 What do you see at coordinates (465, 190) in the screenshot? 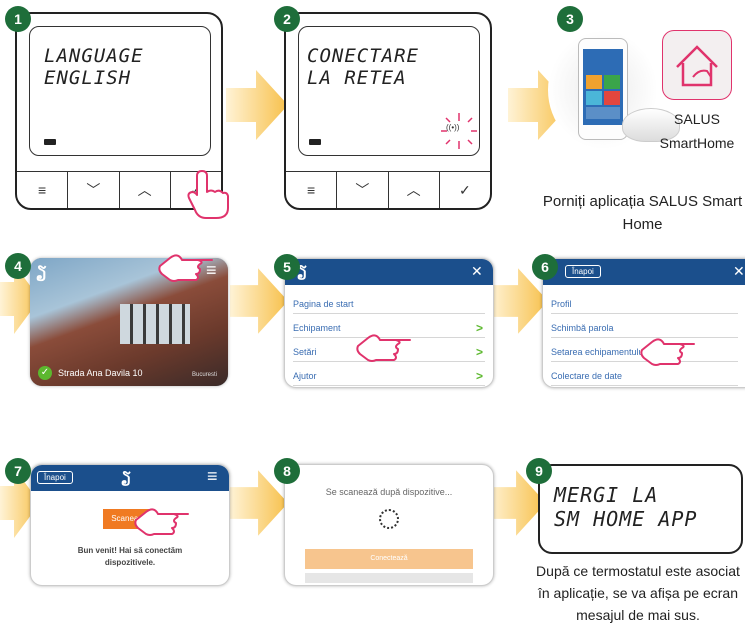
I see `confirm-button: ✓` at bounding box center [465, 190].